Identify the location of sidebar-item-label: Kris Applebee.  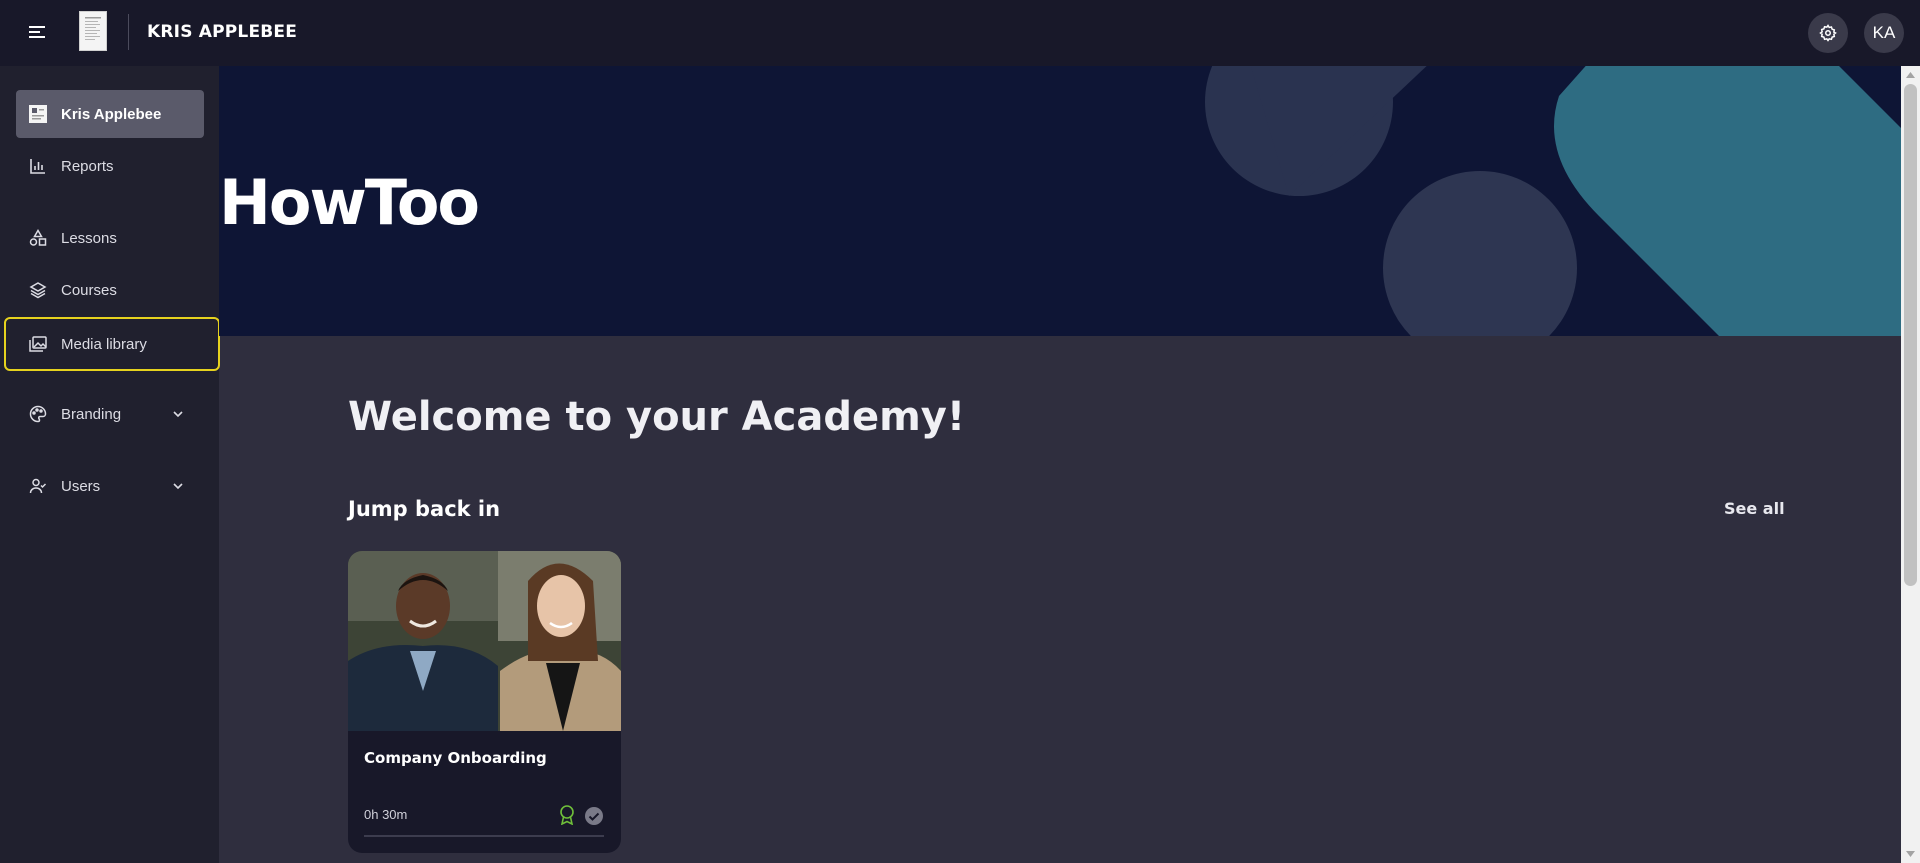
(111, 114).